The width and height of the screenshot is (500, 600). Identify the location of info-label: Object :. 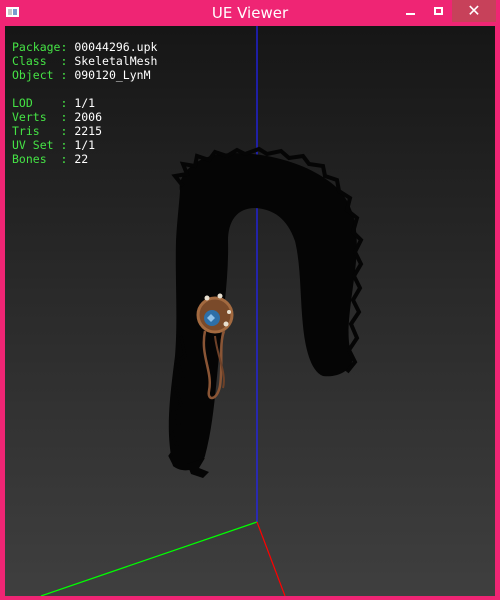
(40, 75).